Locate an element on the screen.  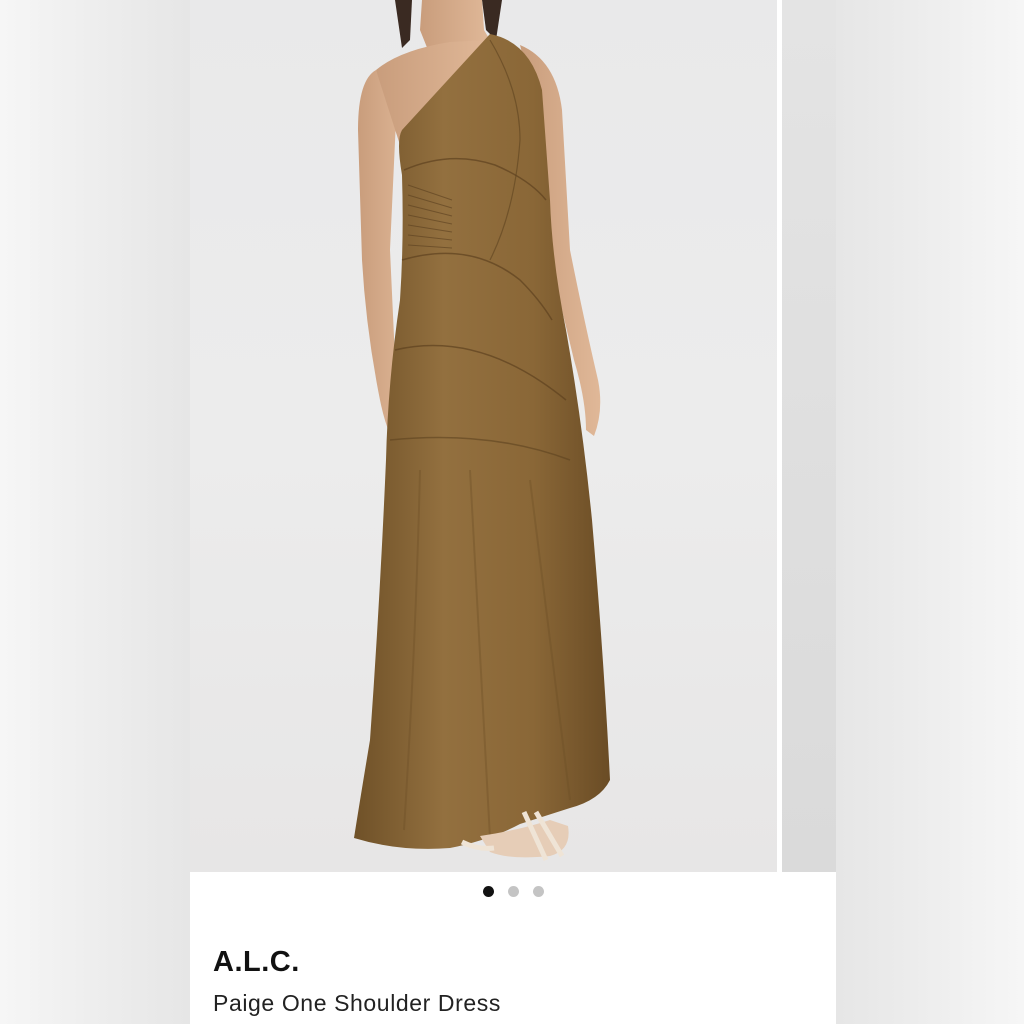
carousel-pagination is located at coordinates (513, 893).